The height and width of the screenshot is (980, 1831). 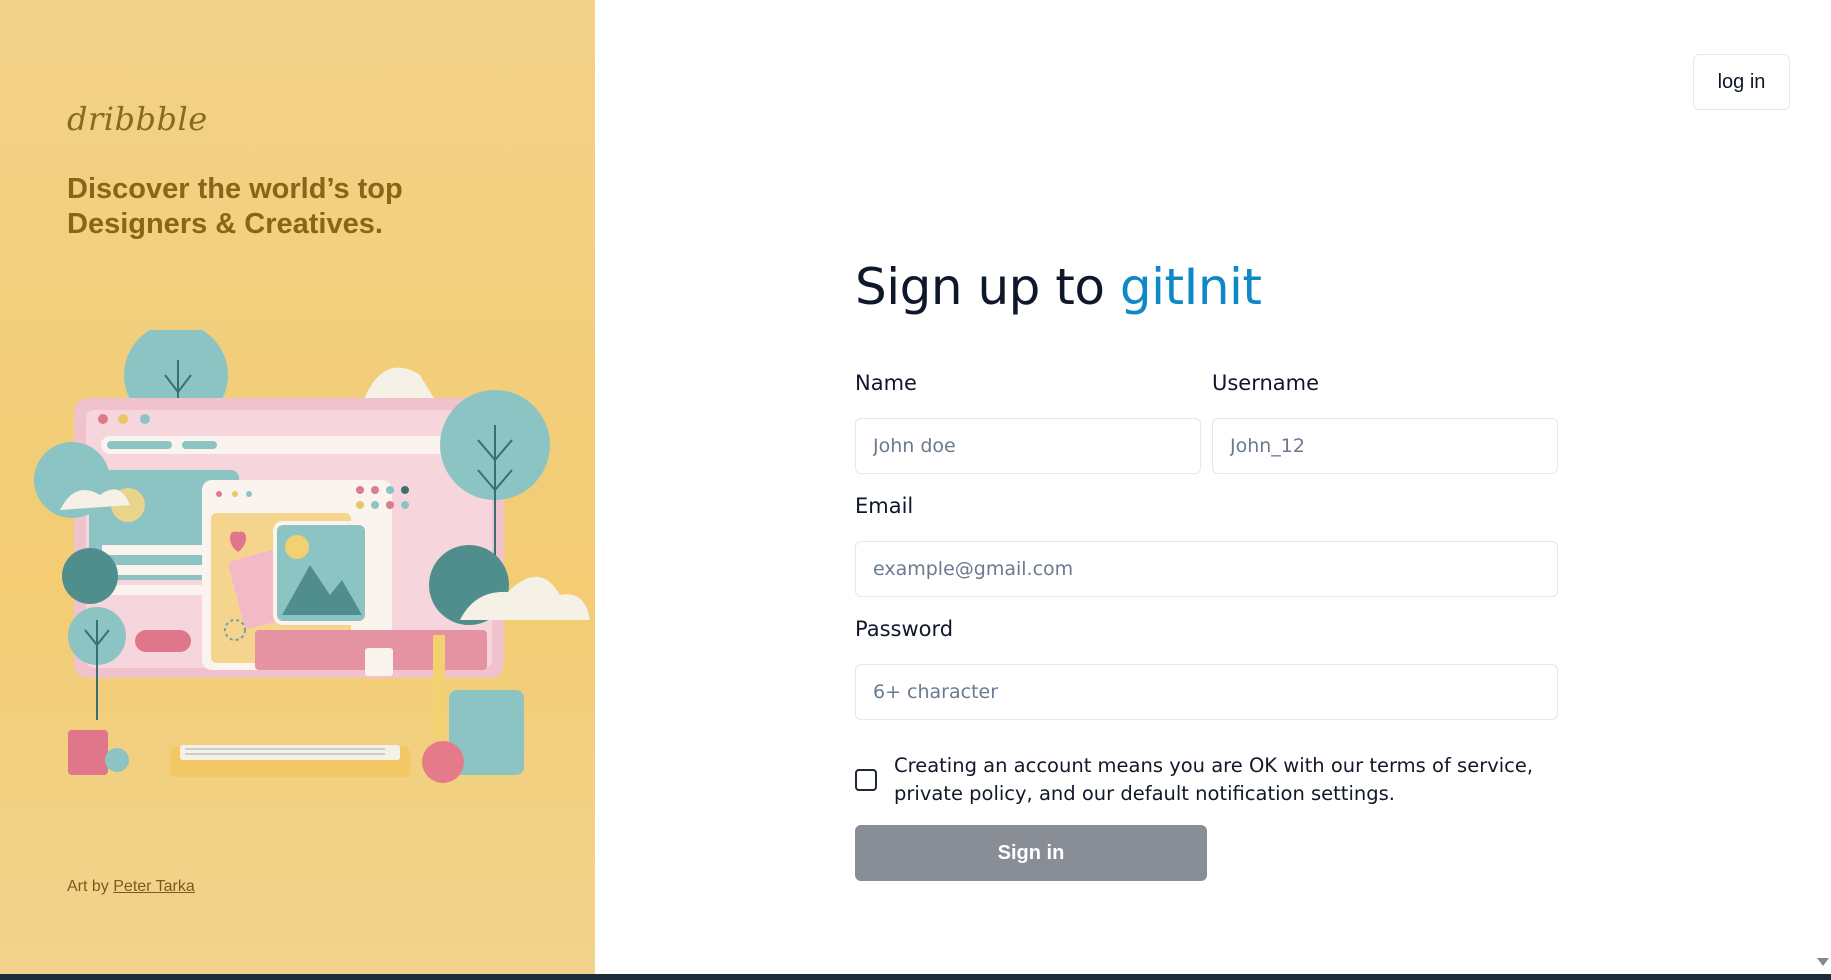 What do you see at coordinates (886, 383) in the screenshot?
I see `name-label: Name` at bounding box center [886, 383].